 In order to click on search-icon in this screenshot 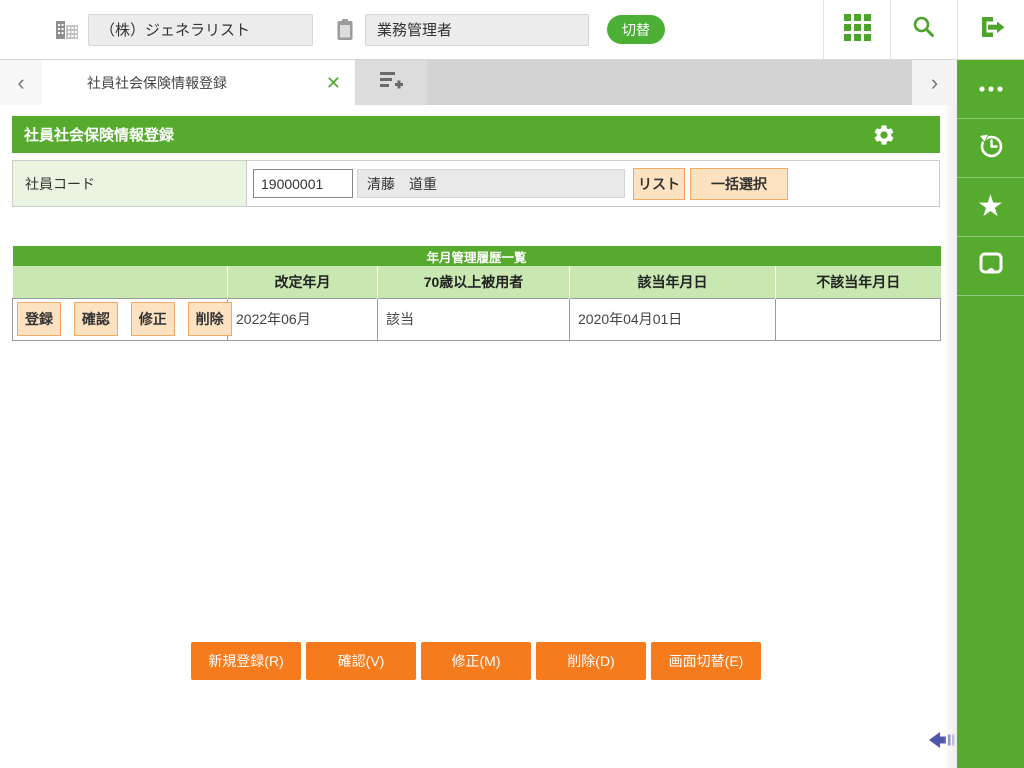, I will do `click(924, 29)`.